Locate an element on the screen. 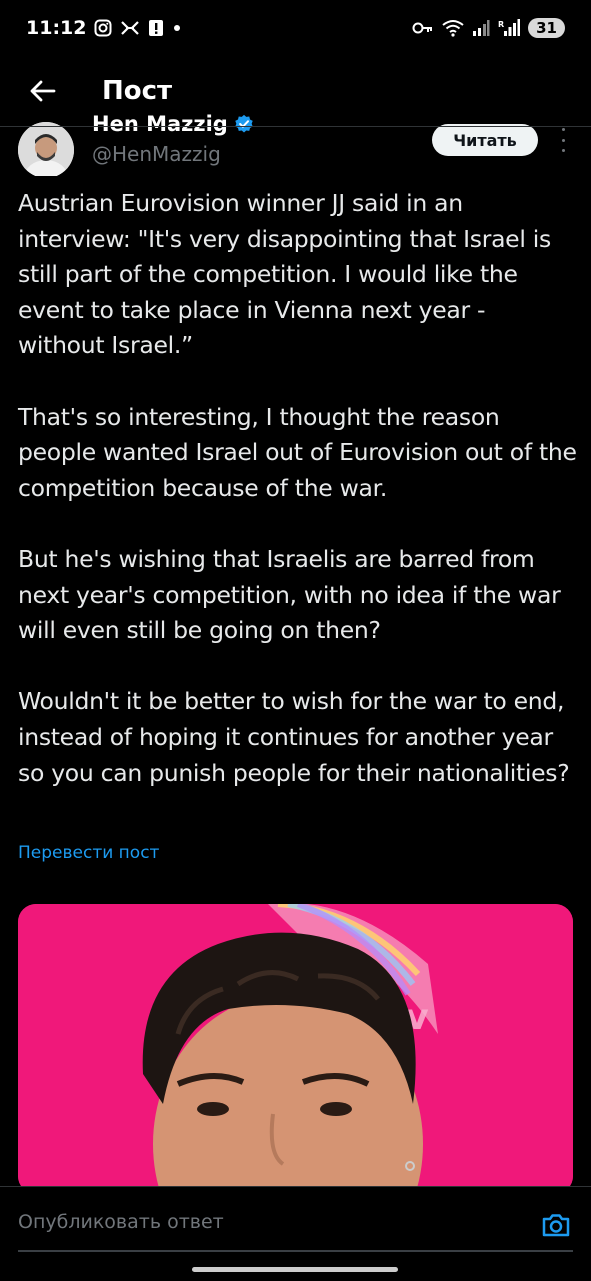 This screenshot has width=591, height=1281. eurovision-icon is located at coordinates (130, 28).